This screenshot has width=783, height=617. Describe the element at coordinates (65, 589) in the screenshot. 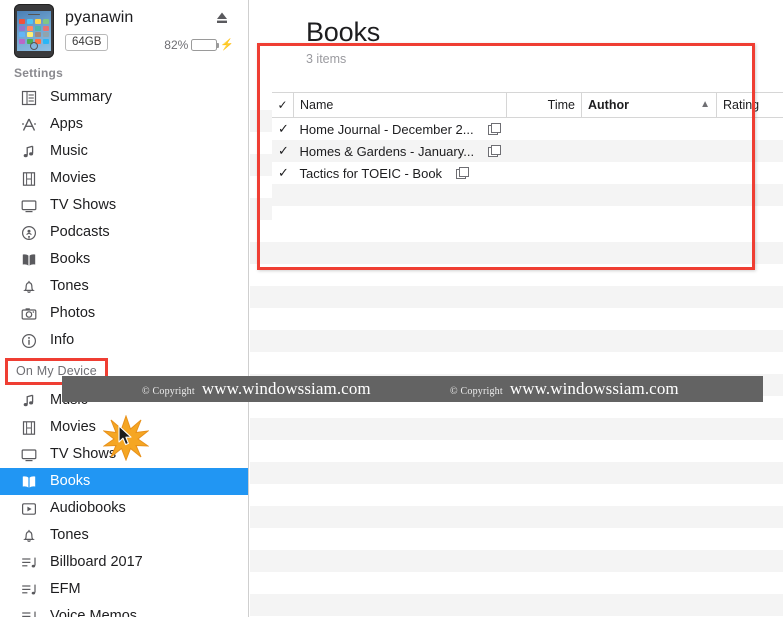

I see `sidebar-item-label: EFM` at that location.